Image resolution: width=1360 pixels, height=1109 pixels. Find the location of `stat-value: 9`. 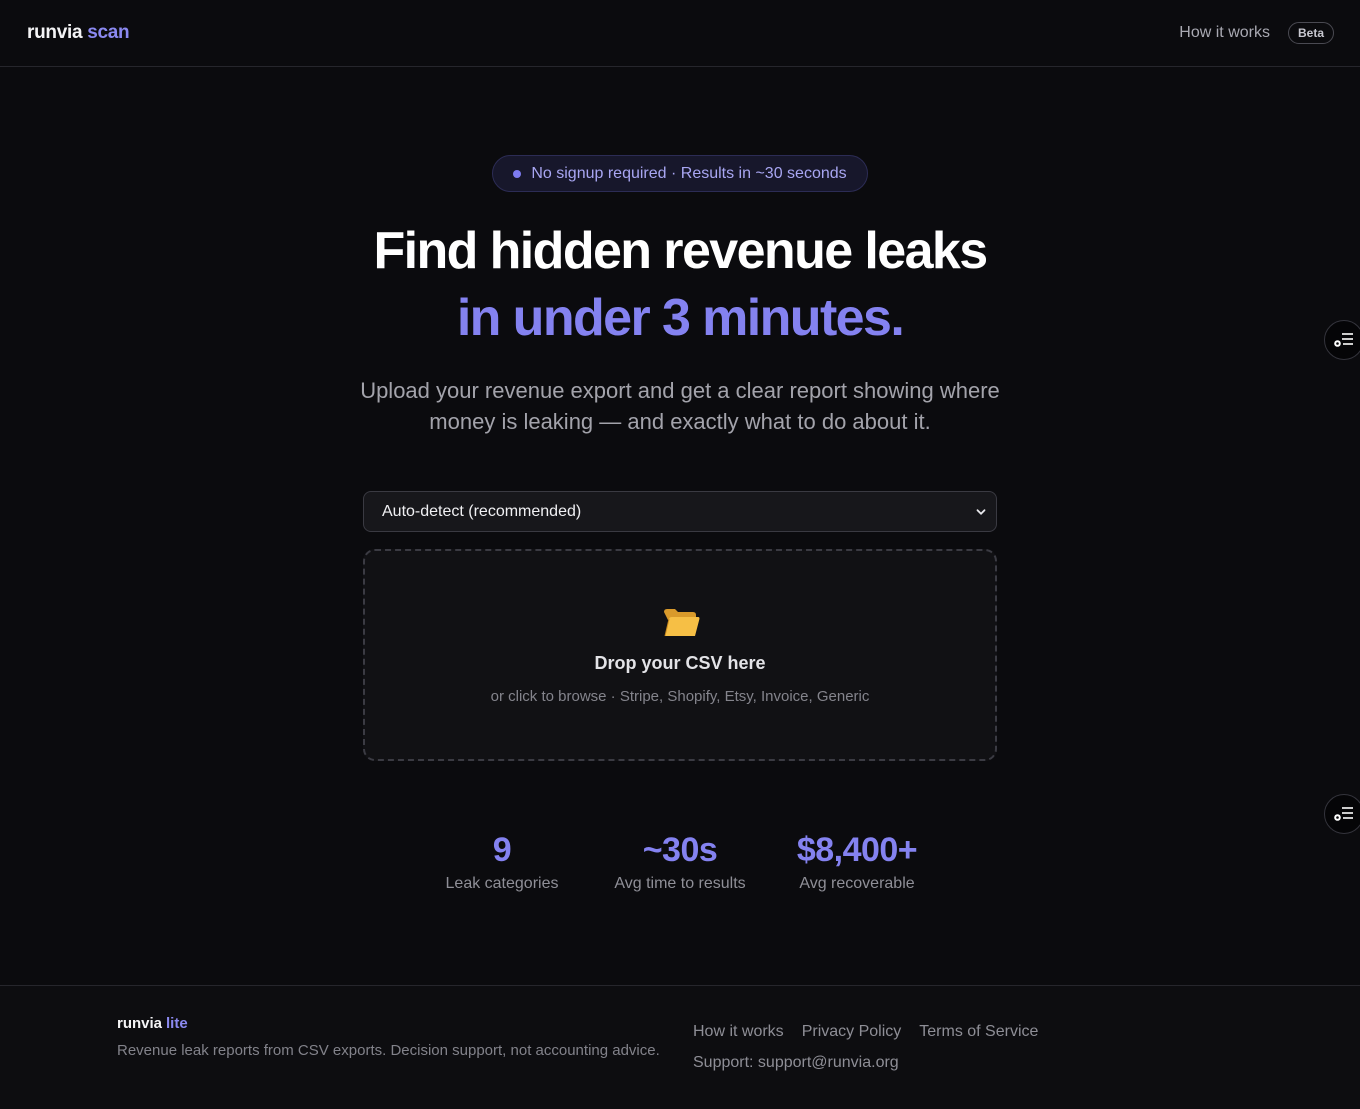

stat-value: 9 is located at coordinates (502, 850).